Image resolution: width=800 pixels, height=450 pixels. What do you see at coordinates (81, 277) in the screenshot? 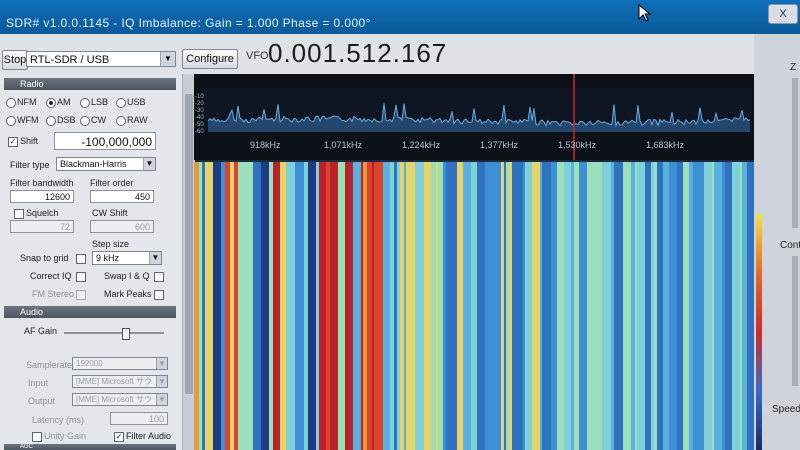
I see `correct-iq-checkbox` at bounding box center [81, 277].